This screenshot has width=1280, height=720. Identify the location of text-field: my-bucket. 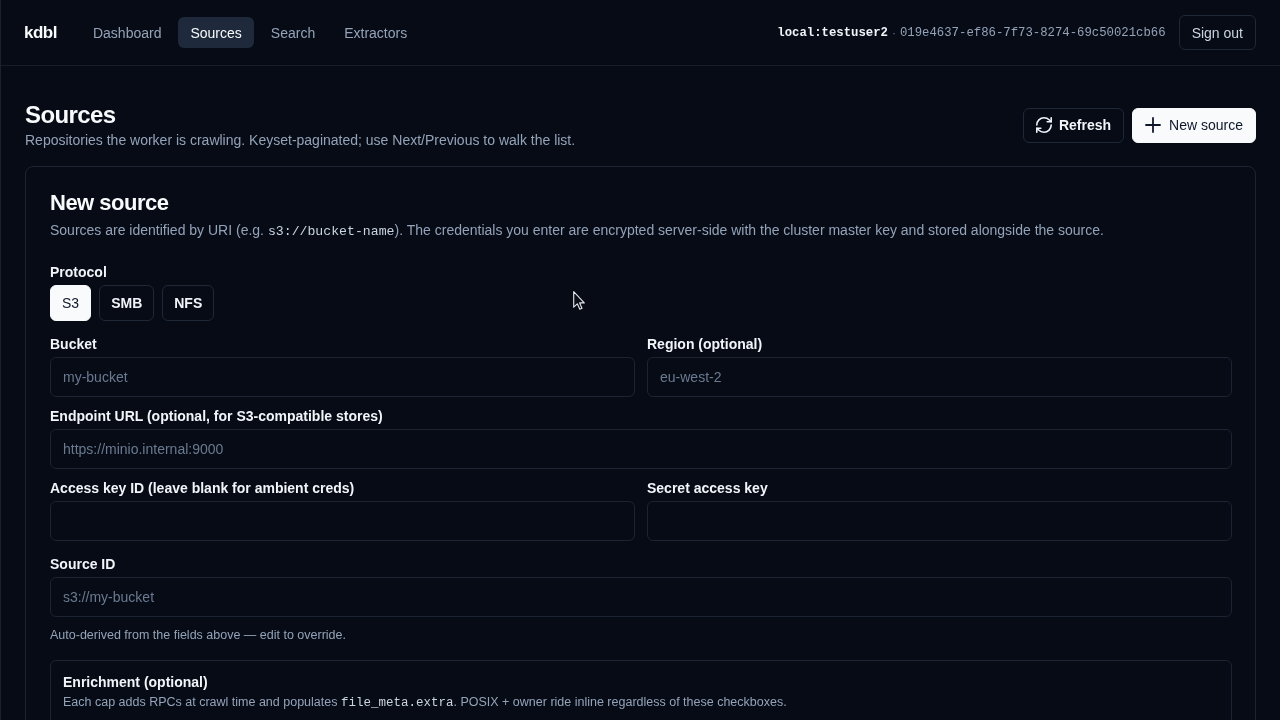
(342, 377).